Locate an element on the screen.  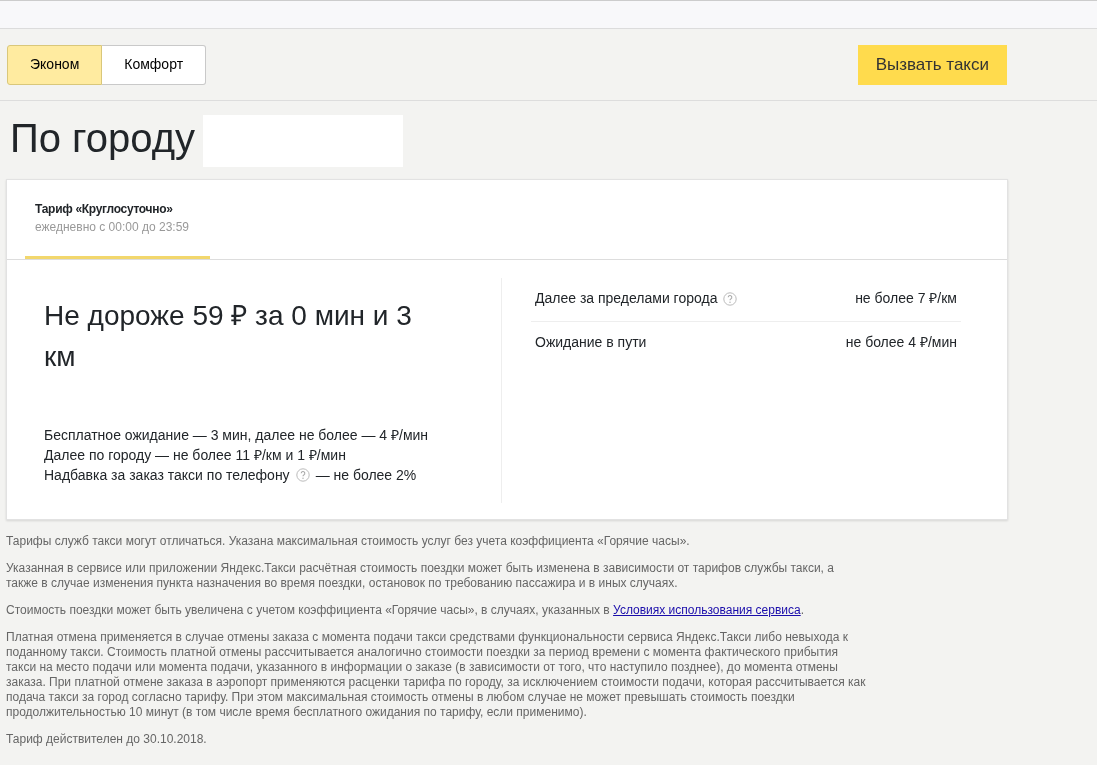
price-heading: Не дороже 59 ₽ за 0 мин и 3 км is located at coordinates (228, 337).